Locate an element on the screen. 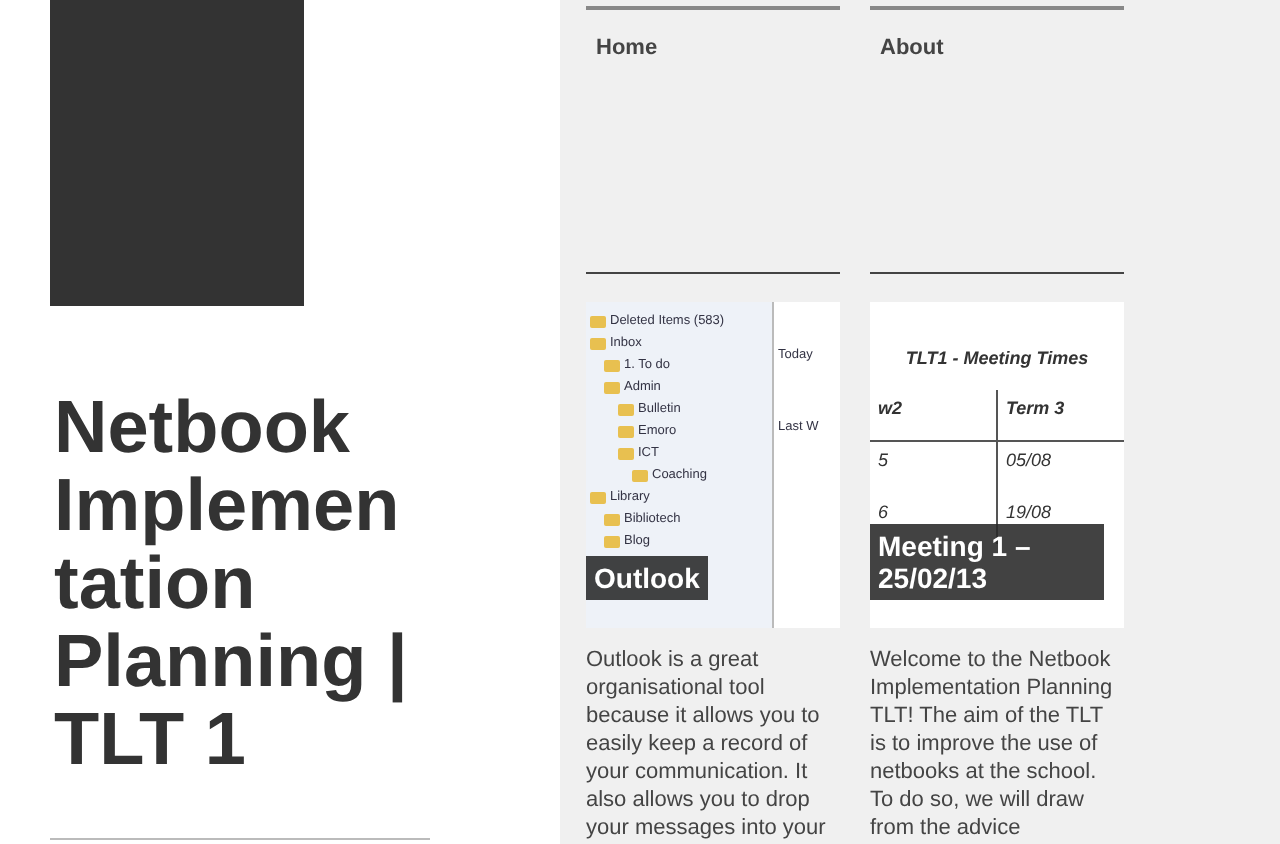 The width and height of the screenshot is (1280, 844). post-caption: Meeting 1 – 25/02/13 is located at coordinates (987, 562).